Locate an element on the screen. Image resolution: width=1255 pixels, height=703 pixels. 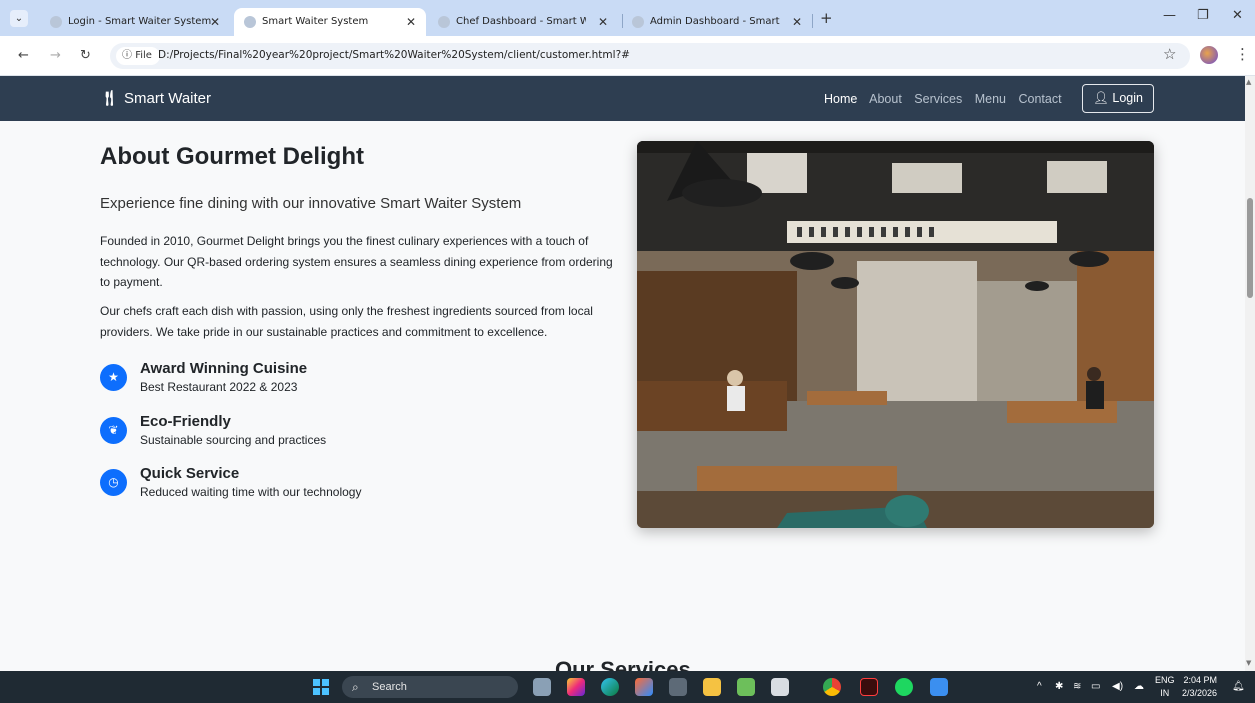
nav-links: Home About Services Menu Contact is located at coordinates (947, 99).